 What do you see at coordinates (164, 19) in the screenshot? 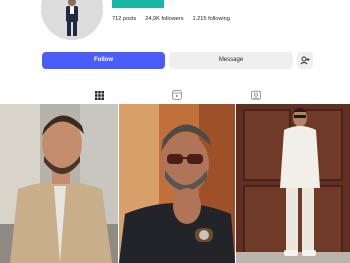
I see `followers-count: 24,9K followers` at bounding box center [164, 19].